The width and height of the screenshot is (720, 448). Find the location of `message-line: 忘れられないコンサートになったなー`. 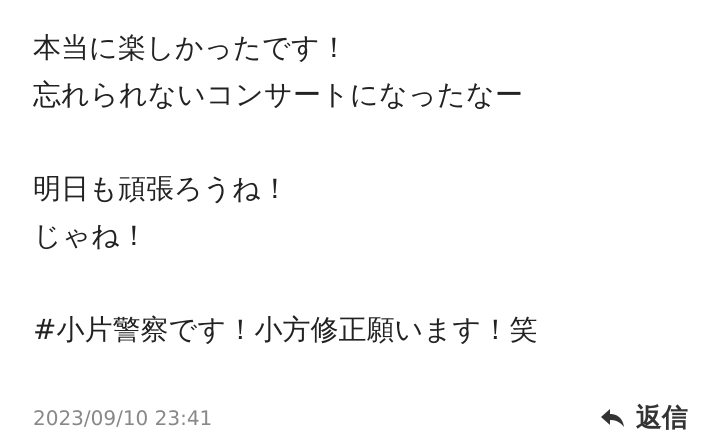

message-line: 忘れられないコンサートになったなー is located at coordinates (278, 95).